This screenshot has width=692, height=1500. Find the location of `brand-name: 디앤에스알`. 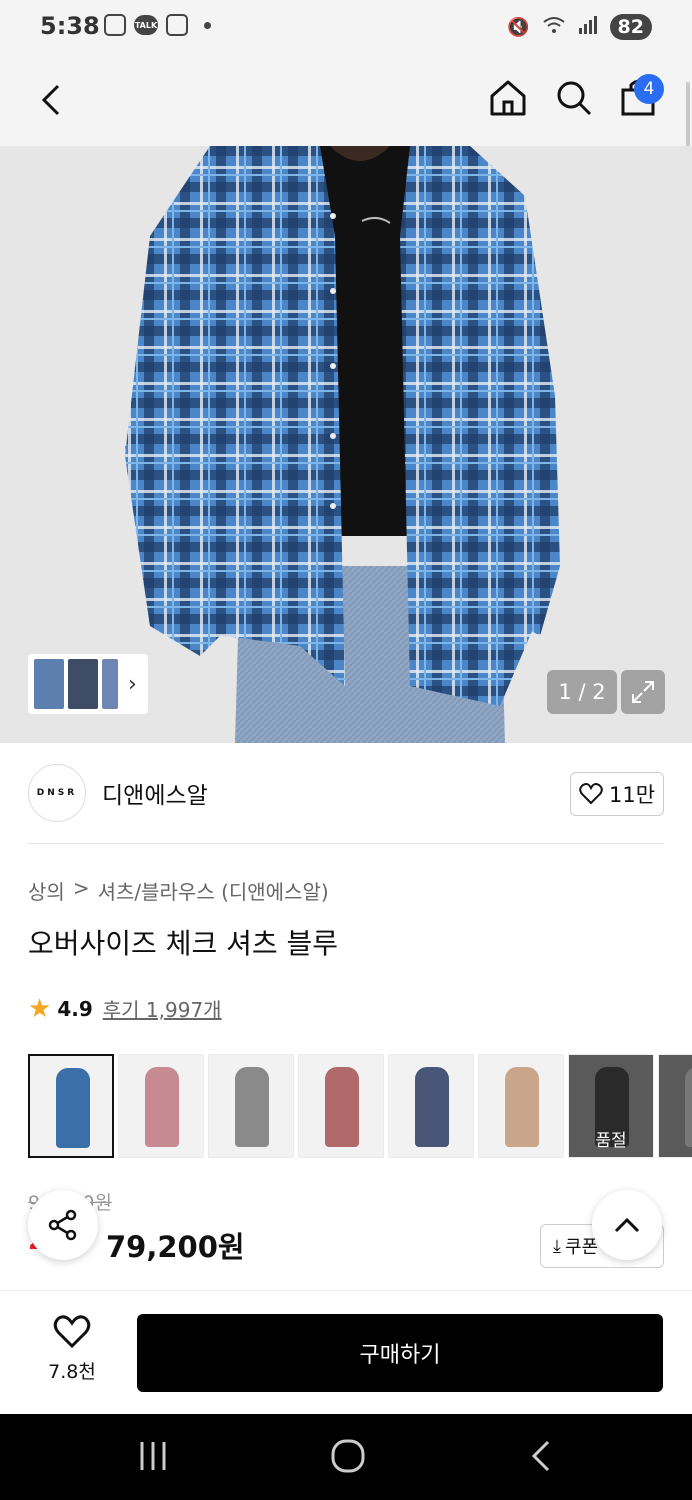

brand-name: 디앤에스알 is located at coordinates (155, 793).